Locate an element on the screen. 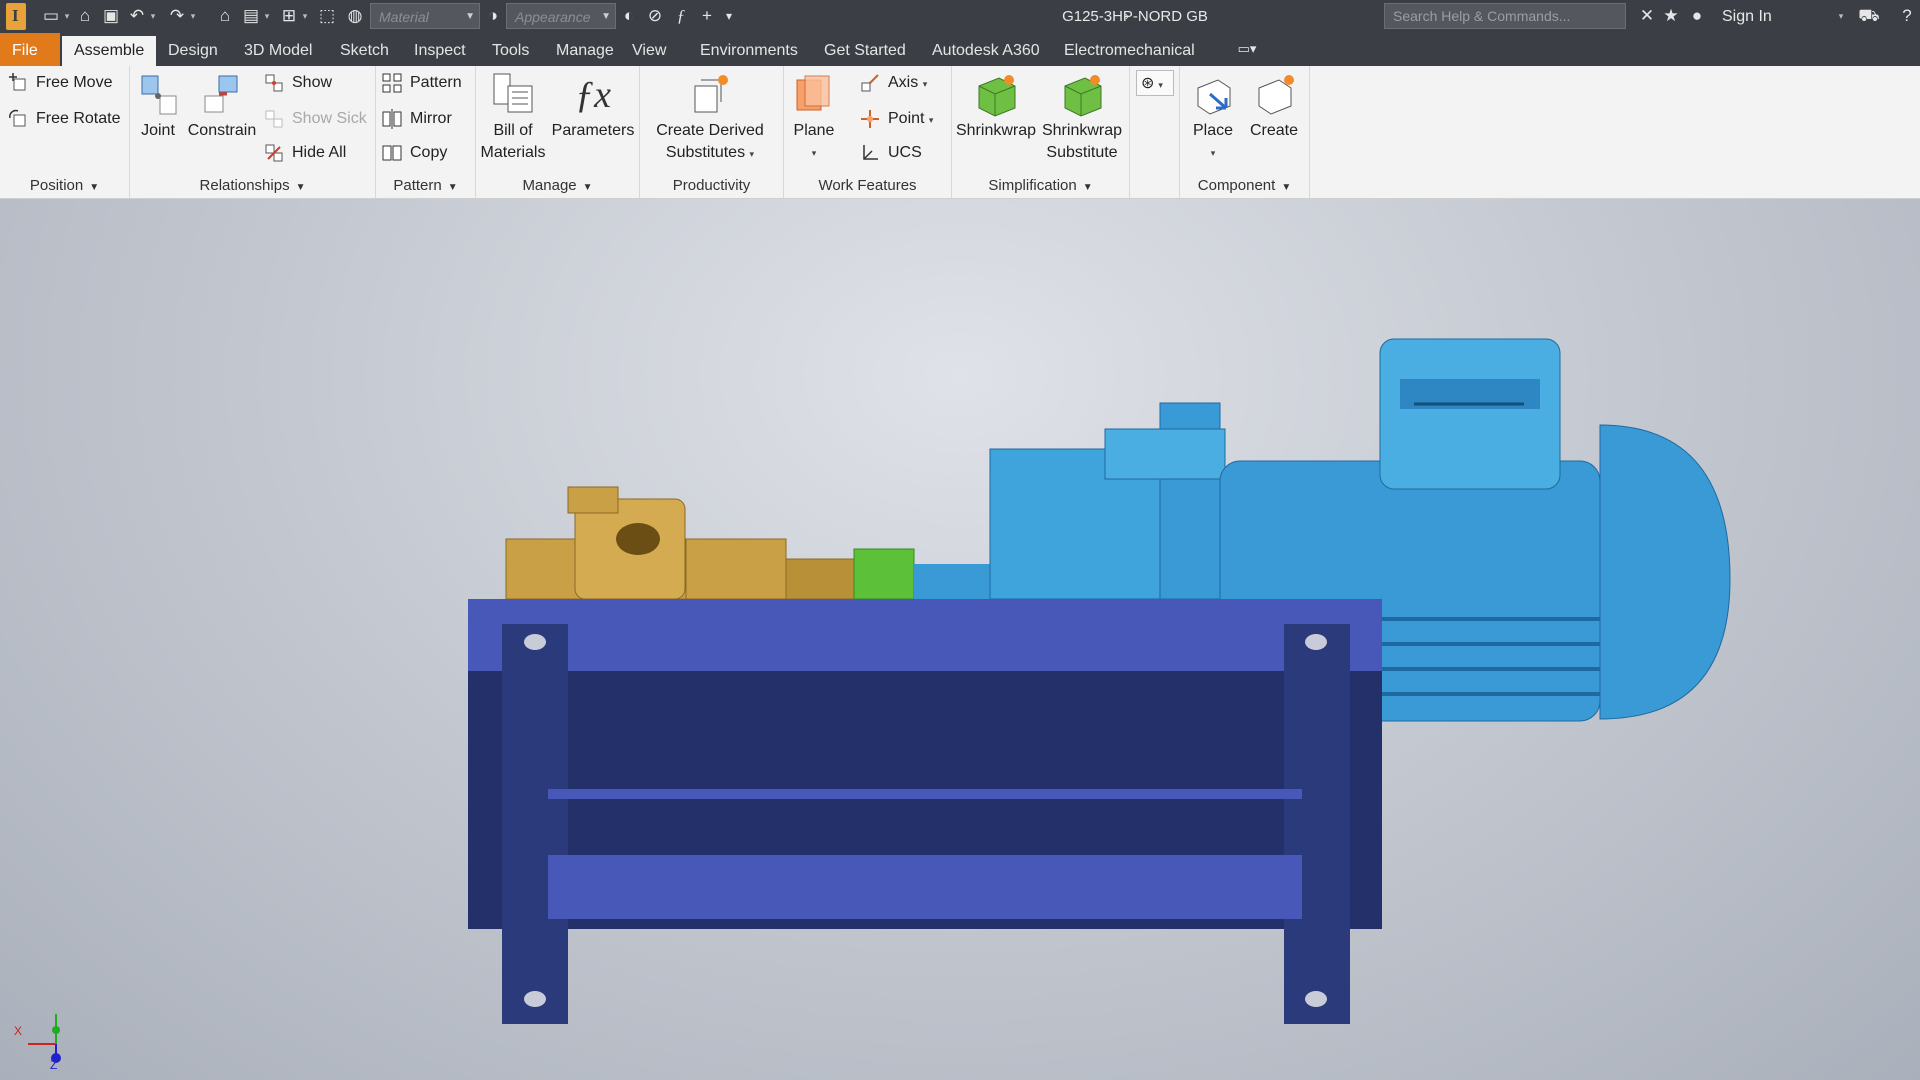 This screenshot has height=1080, width=1920. expand-arrow-icon: › is located at coordinates (1127, 16).